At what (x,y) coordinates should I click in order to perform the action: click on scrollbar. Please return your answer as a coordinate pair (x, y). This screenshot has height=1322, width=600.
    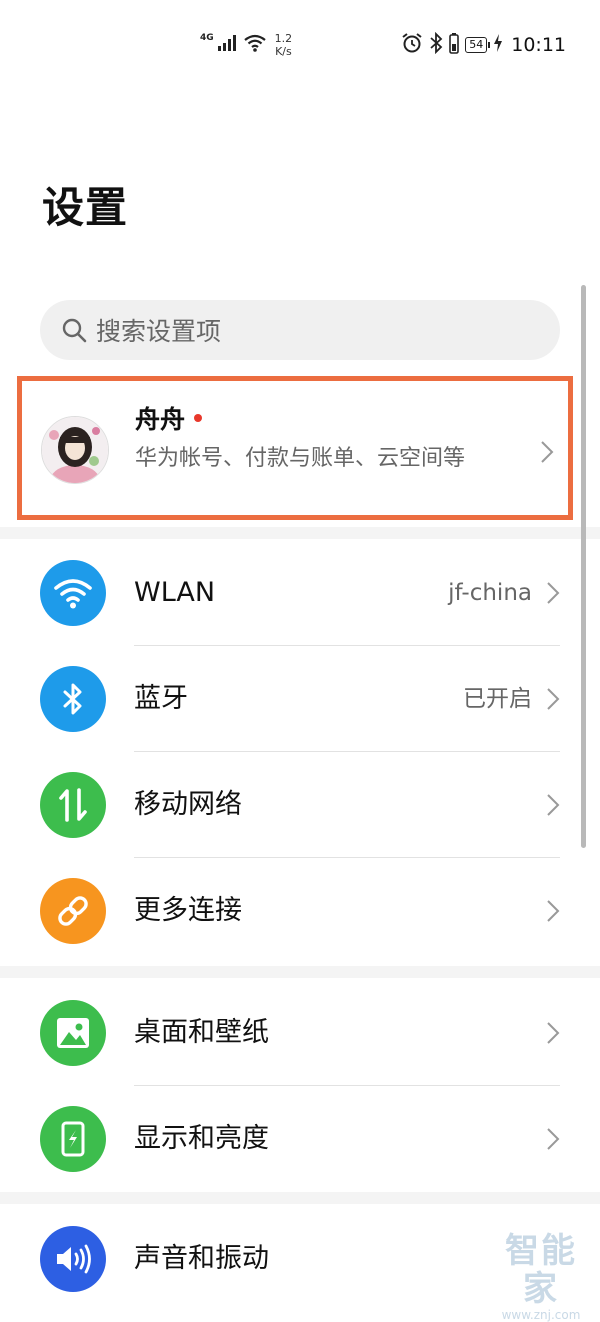
    Looking at the image, I should click on (583, 566).